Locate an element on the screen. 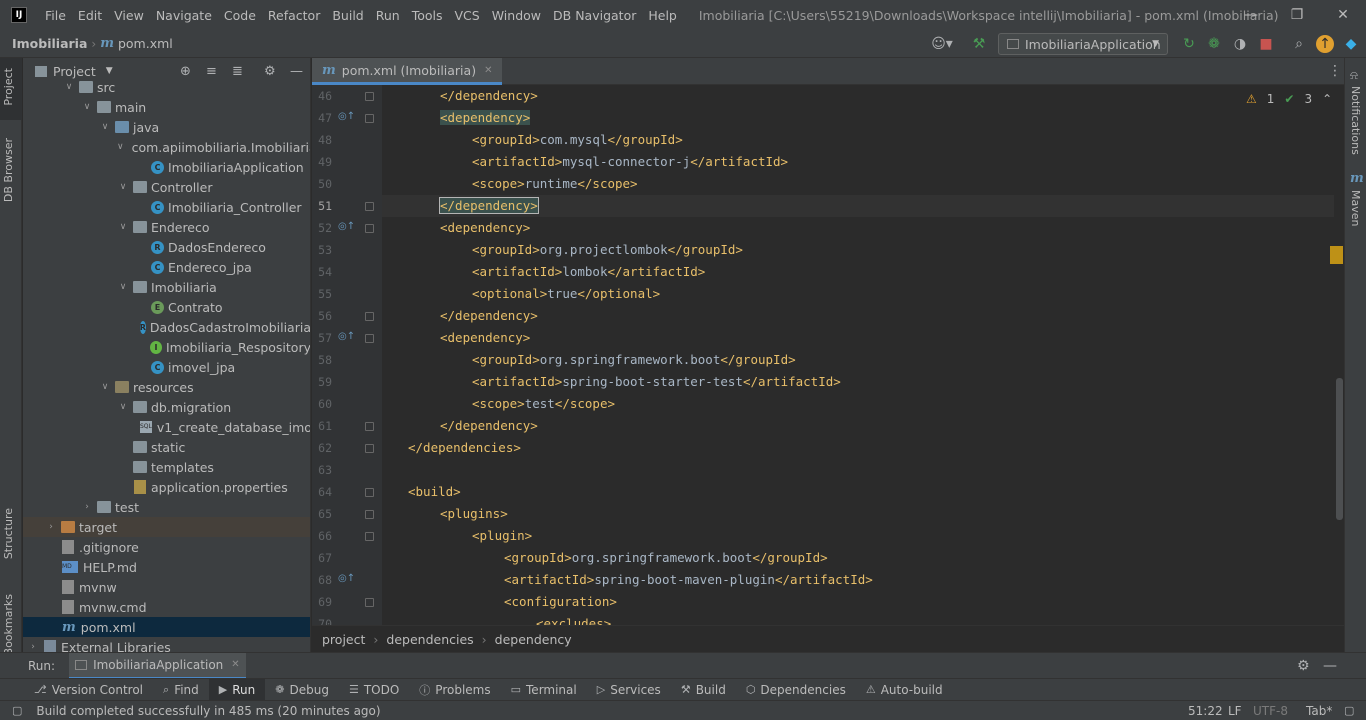 The height and width of the screenshot is (720, 1366). tree-item: ∨ com.apiimobiliaria.Imobiliaria is located at coordinates (166, 147).